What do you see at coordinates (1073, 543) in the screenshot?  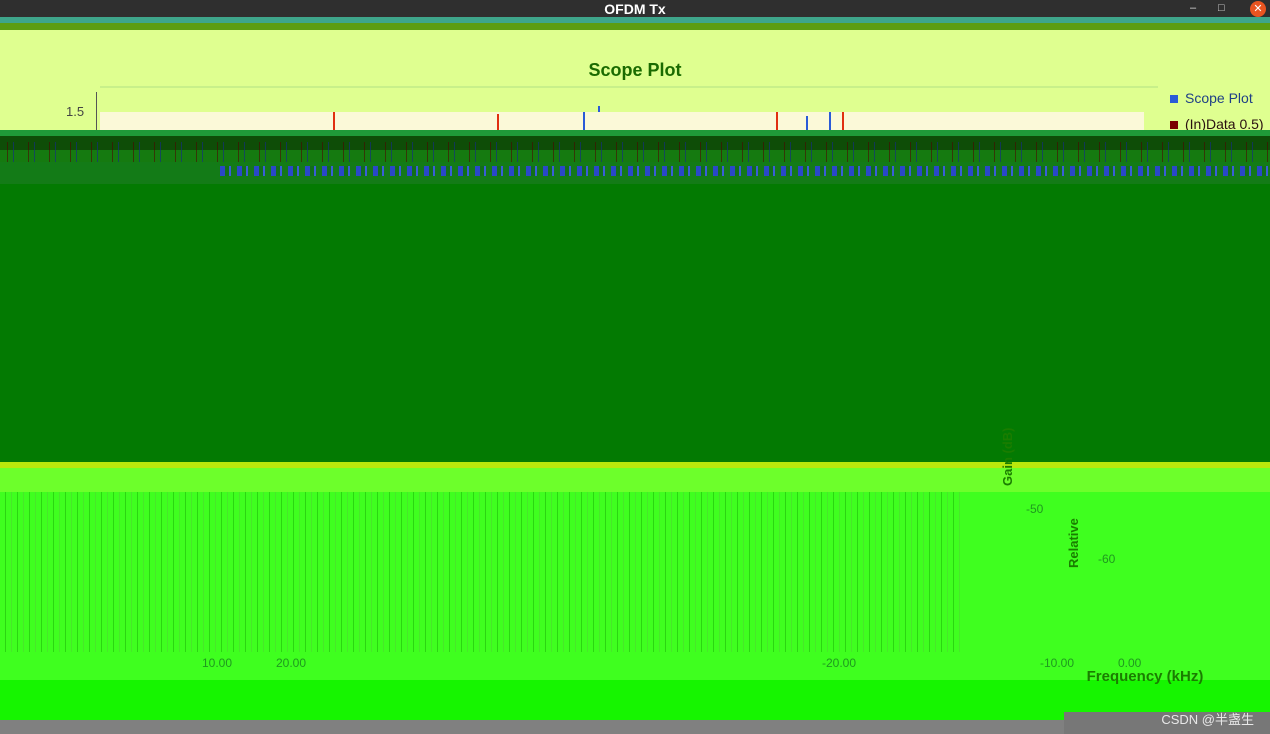 I see `freq-y-label-secondary: Relative` at bounding box center [1073, 543].